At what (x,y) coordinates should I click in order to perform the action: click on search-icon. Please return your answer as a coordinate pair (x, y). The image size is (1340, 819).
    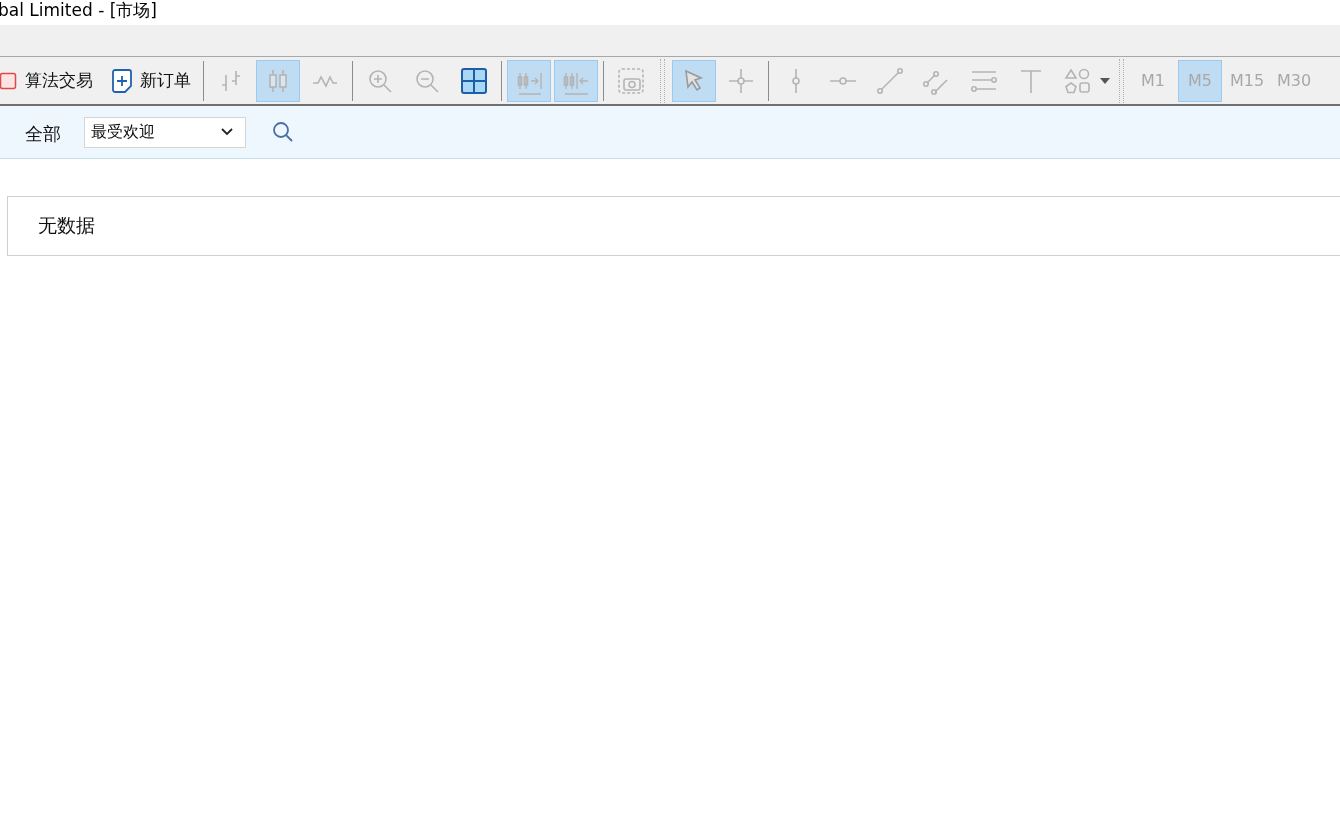
    Looking at the image, I should click on (283, 132).